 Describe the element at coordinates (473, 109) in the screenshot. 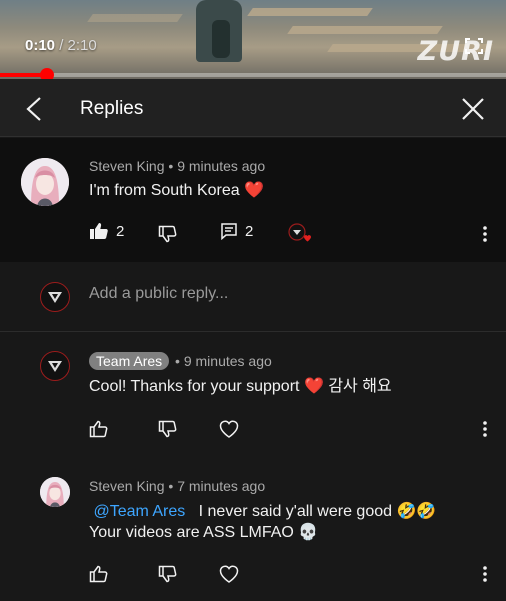

I see `close-icon` at that location.